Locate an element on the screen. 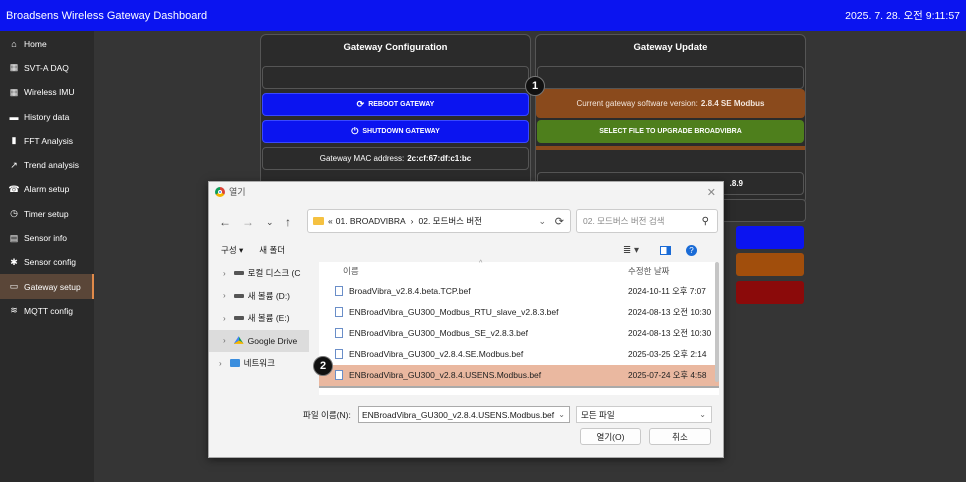 The height and width of the screenshot is (482, 966). app-title: Broadsens Wireless Gateway Dashboard is located at coordinates (107, 15).